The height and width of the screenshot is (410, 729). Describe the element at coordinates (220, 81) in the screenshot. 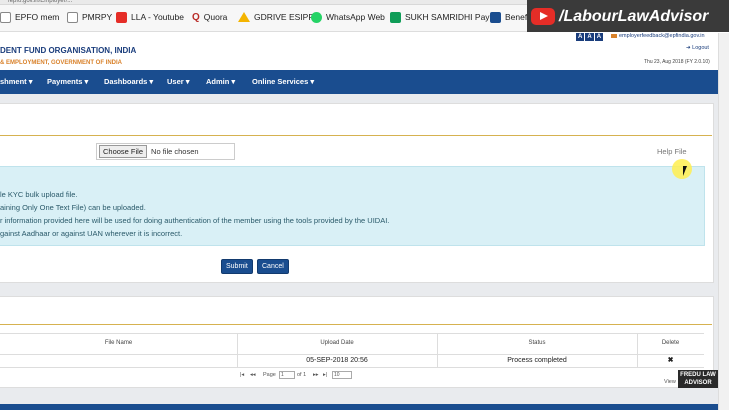

I see `nav-admin: Admin ▾` at that location.